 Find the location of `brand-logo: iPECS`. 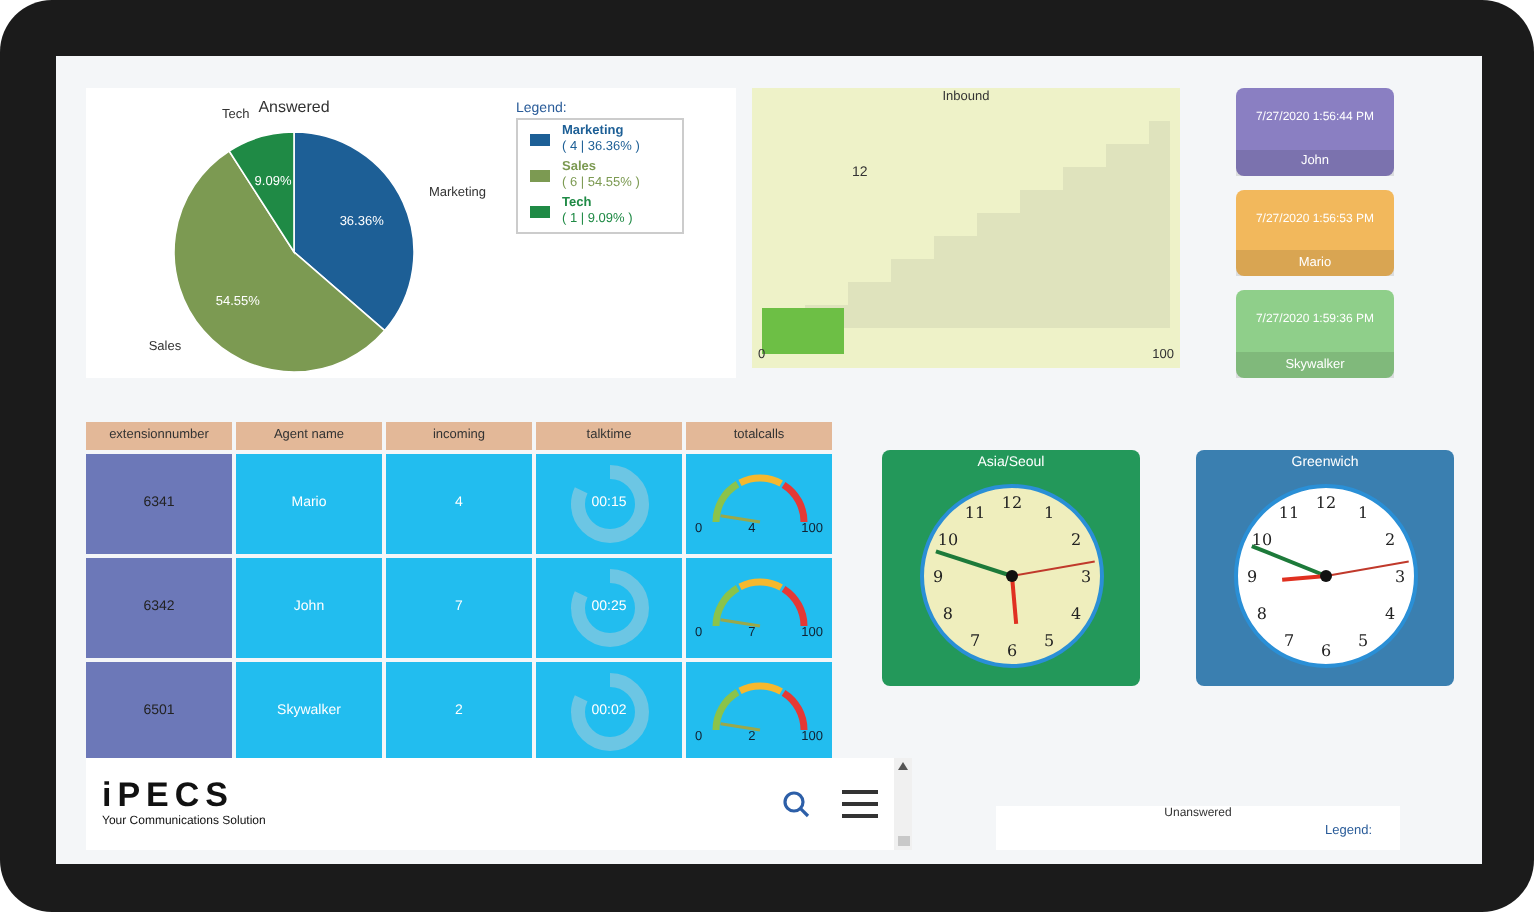

brand-logo: iPECS is located at coordinates (169, 796).